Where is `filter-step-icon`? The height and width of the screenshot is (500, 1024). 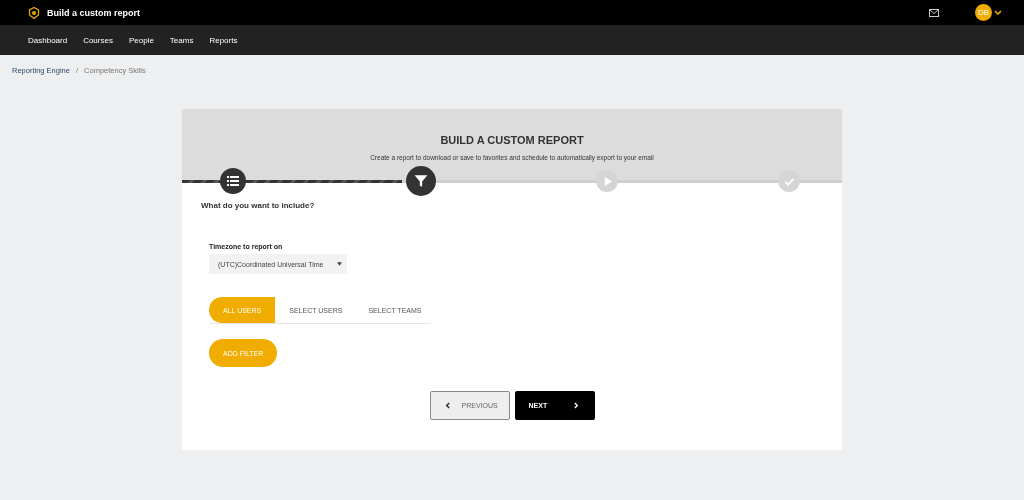
filter-step-icon is located at coordinates (421, 181).